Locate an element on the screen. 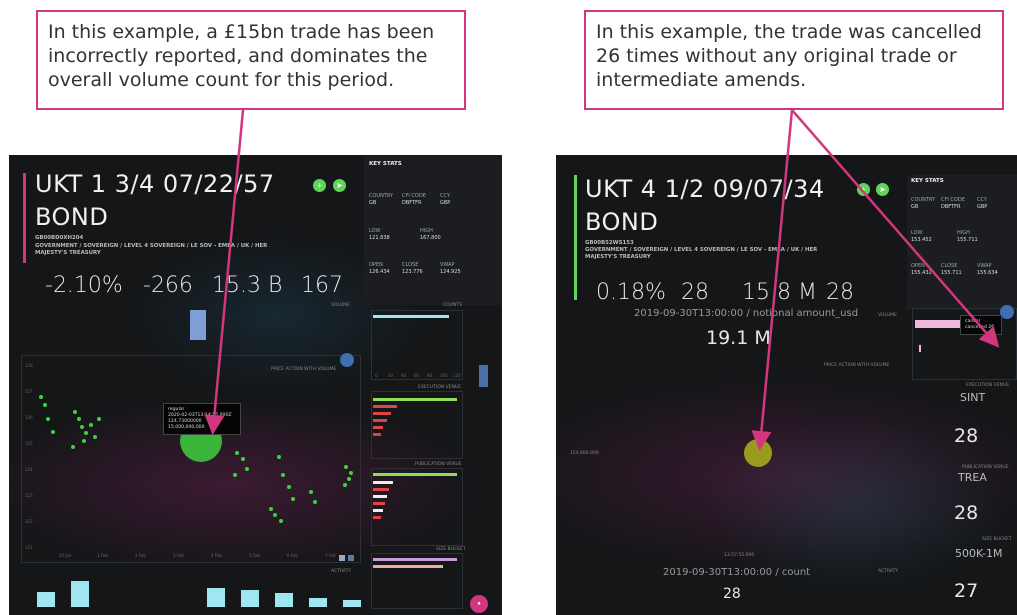  isin-code: GB00BD0XH204 is located at coordinates (59, 238).